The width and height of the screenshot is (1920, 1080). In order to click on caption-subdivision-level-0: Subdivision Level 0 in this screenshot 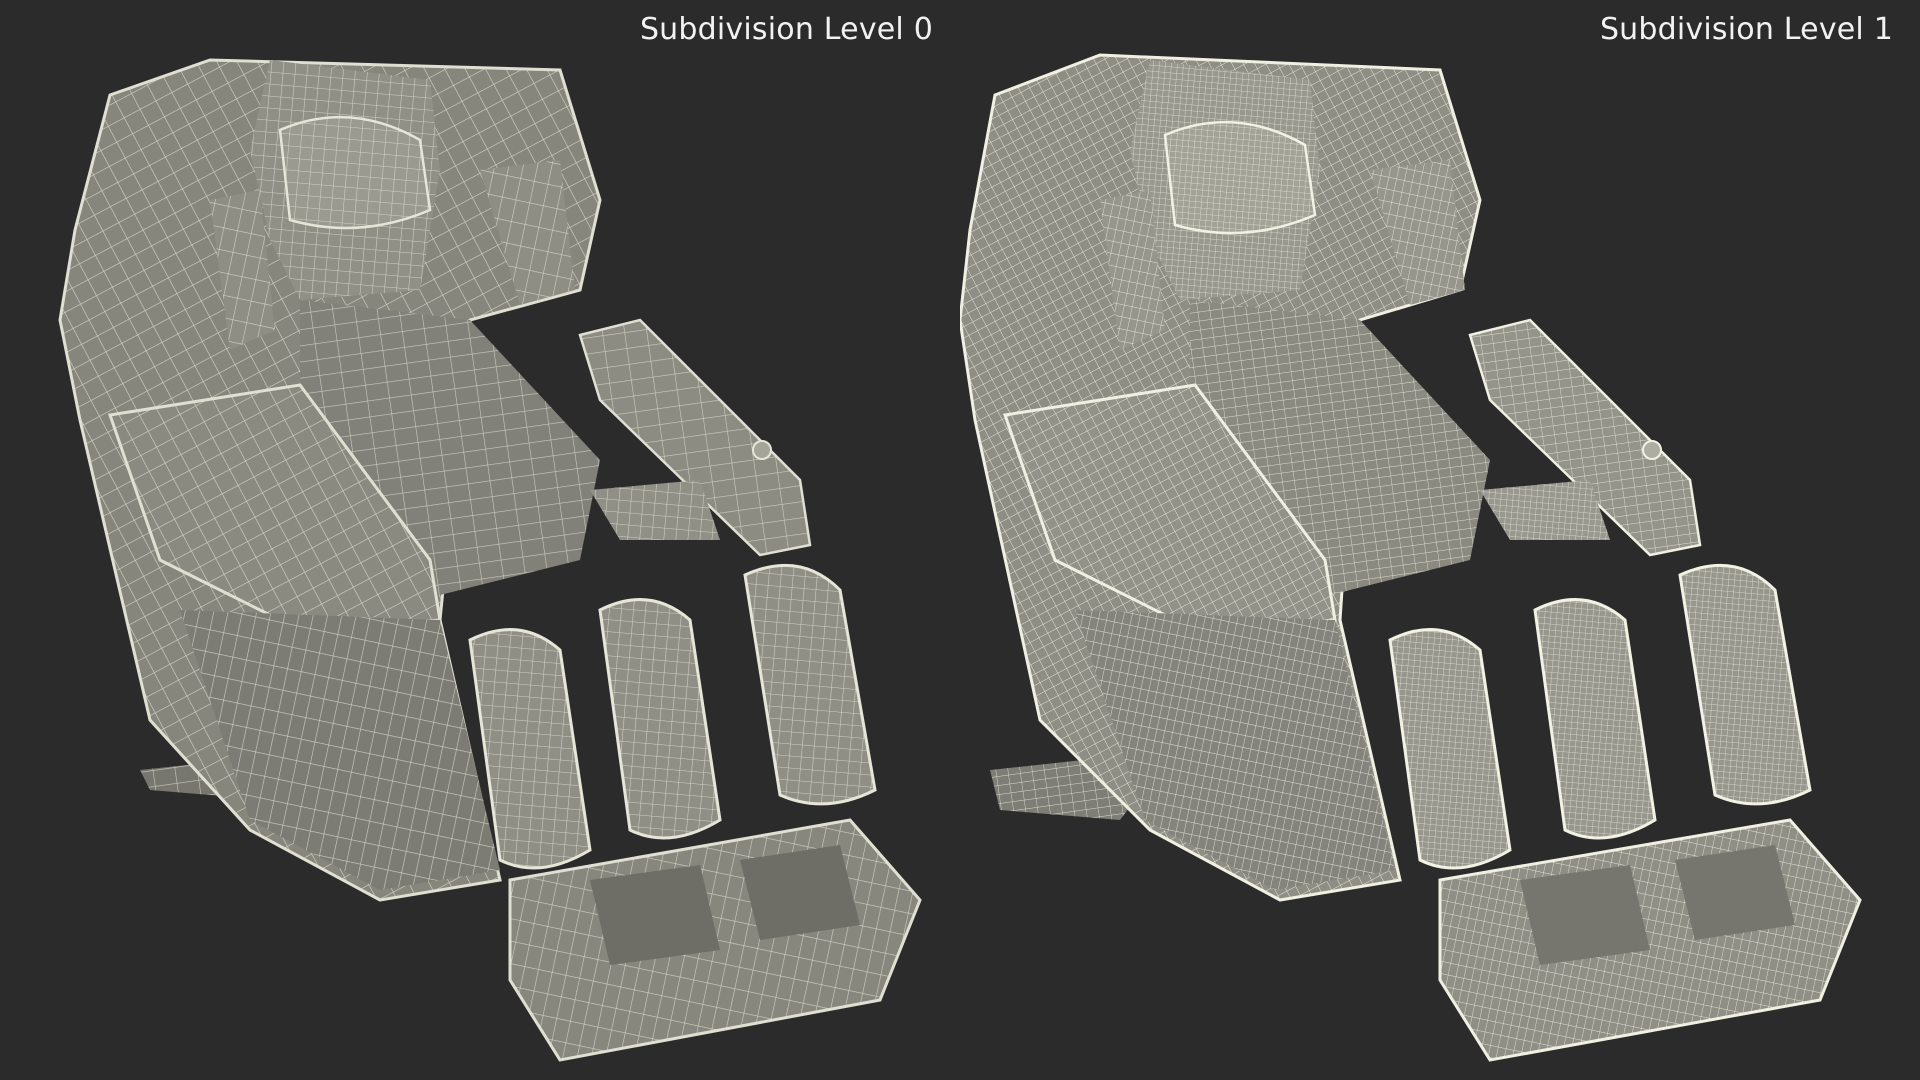, I will do `click(786, 29)`.